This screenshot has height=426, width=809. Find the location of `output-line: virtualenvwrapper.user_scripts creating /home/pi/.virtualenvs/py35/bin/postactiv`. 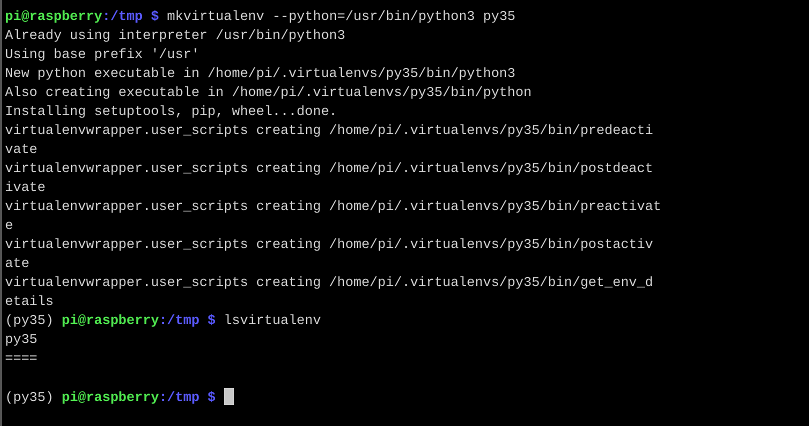

output-line: virtualenvwrapper.user_scripts creating /home/pi/.virtualenvs/py35/bin/postactiv is located at coordinates (329, 245).